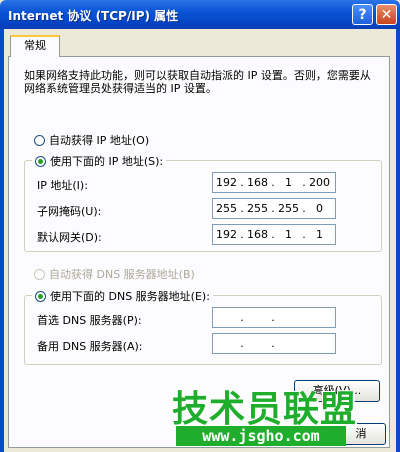 The height and width of the screenshot is (452, 400). Describe the element at coordinates (2, 240) in the screenshot. I see `window-frame-left` at that location.